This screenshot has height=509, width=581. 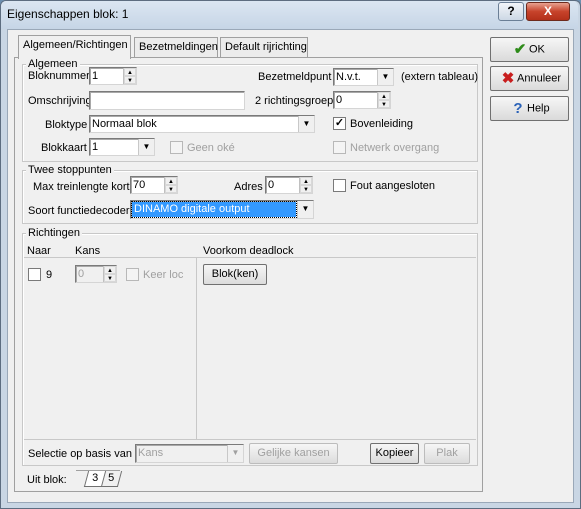 I want to click on richtingsgroep-spinner: ▲ ▼, so click(x=383, y=100).